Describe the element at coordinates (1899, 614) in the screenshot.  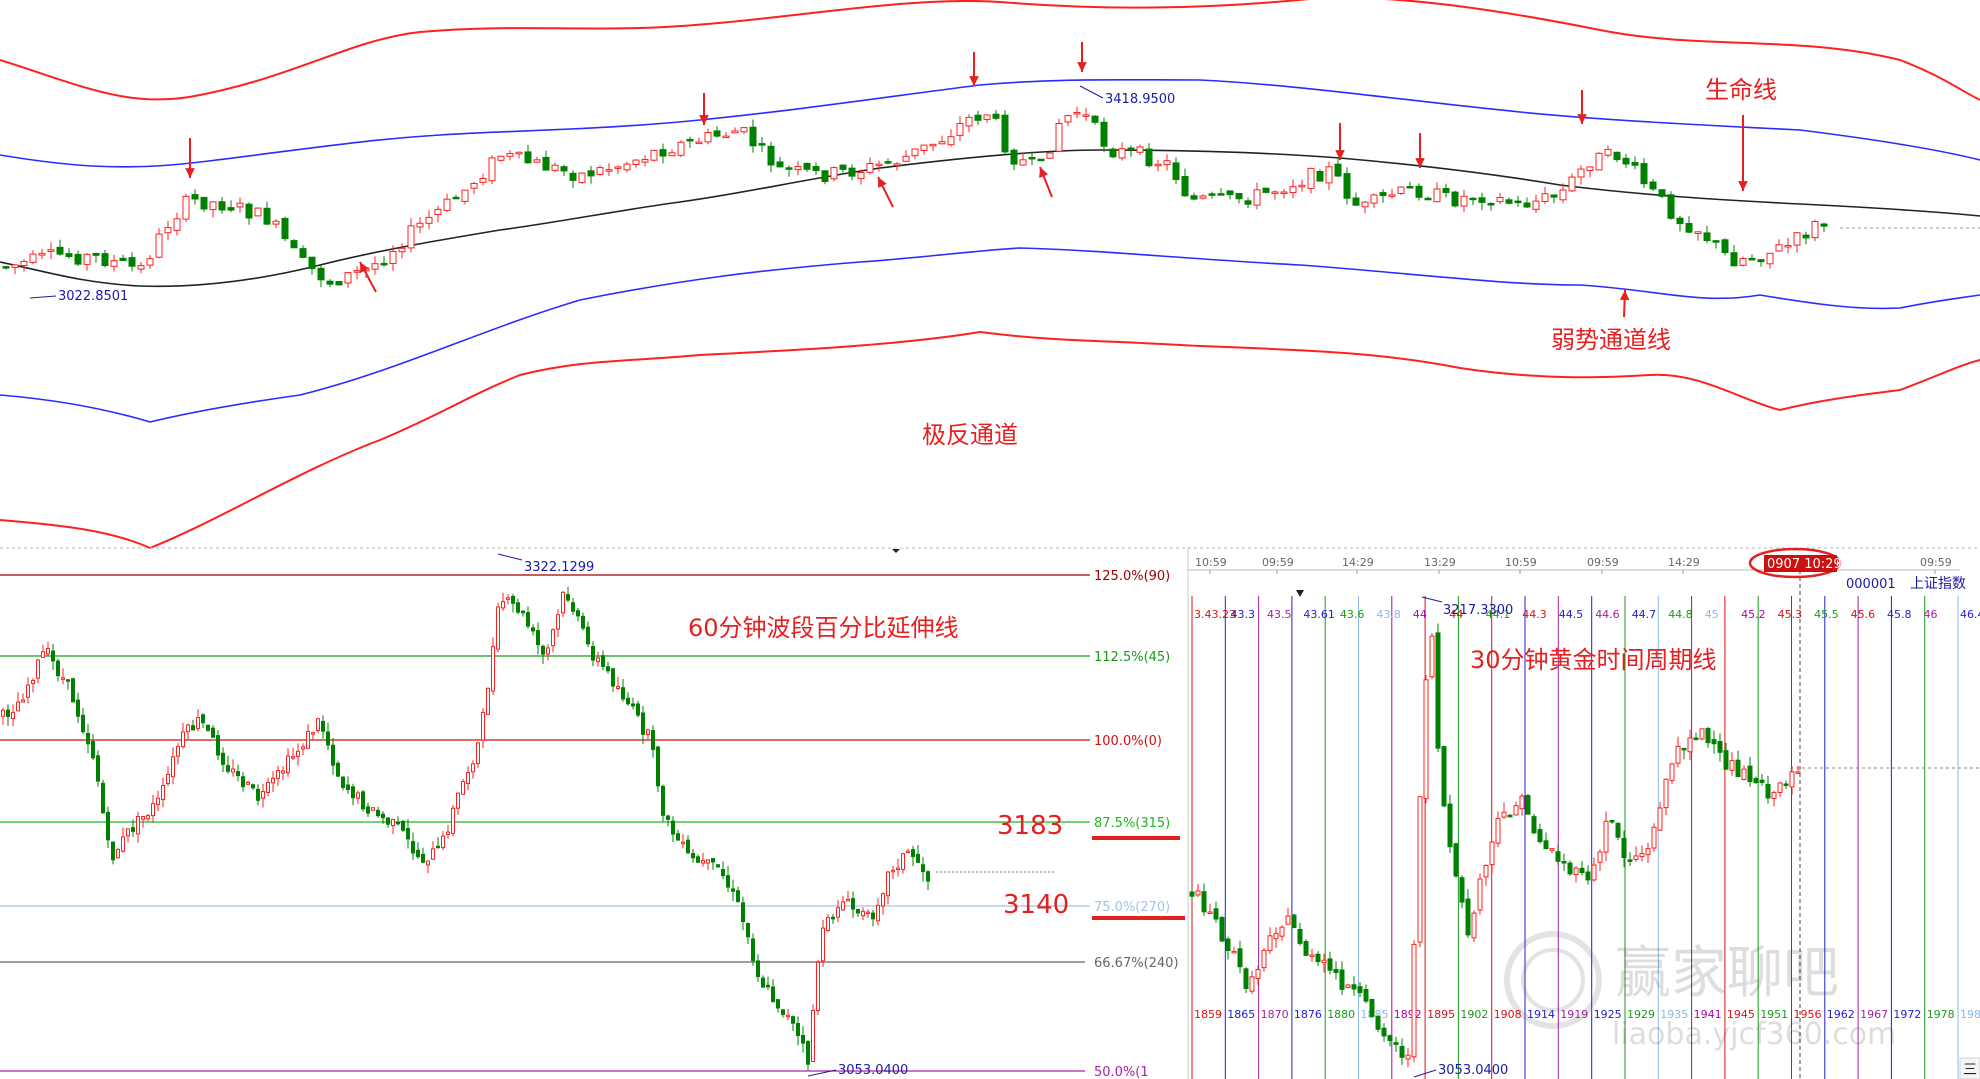
I see `cycle-top-label: 45.8` at that location.